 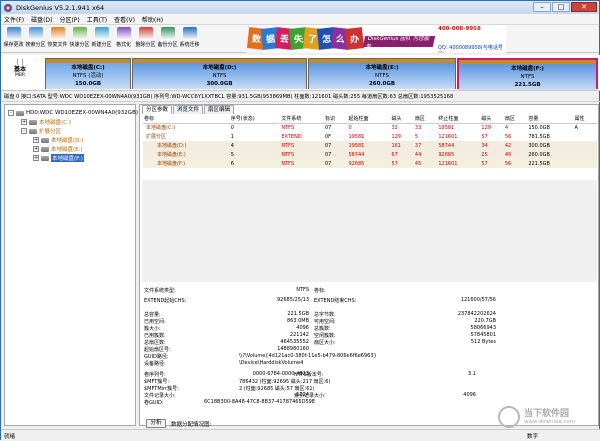 I want to click on tree-item: + 本地磁盘(E:), so click(x=58, y=149).